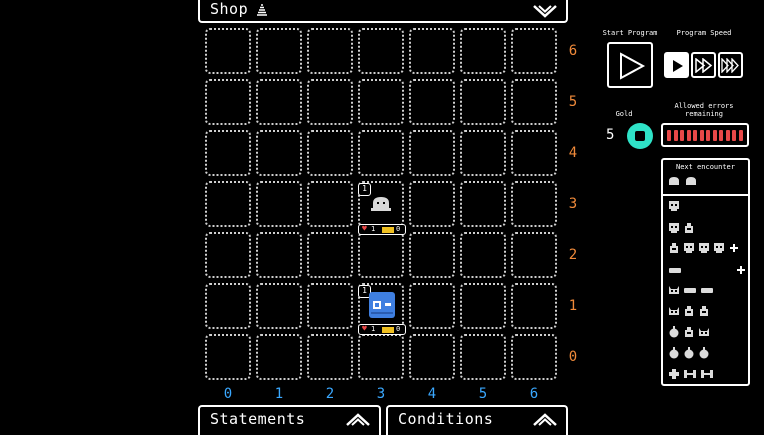 The width and height of the screenshot is (764, 435). What do you see at coordinates (381, 394) in the screenshot?
I see `col-label: 3` at bounding box center [381, 394].